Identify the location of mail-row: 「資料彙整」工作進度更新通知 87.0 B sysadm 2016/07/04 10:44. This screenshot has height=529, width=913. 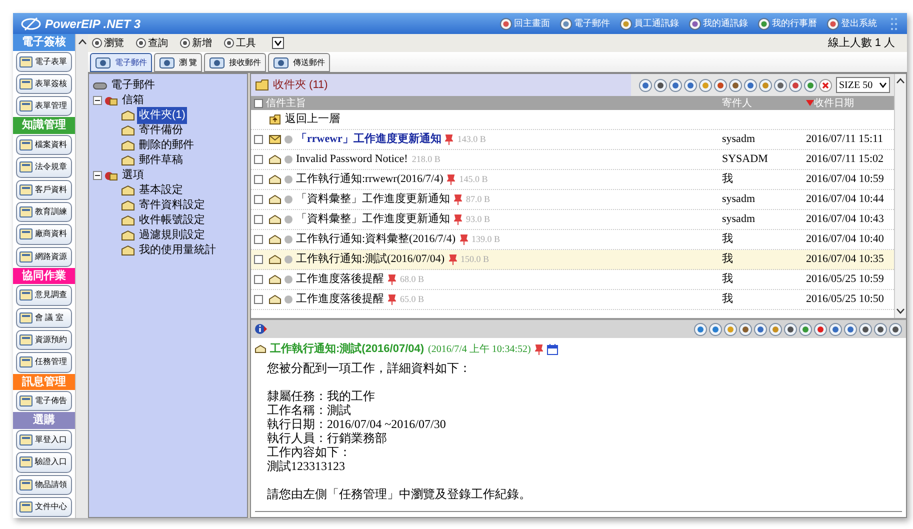
(572, 200).